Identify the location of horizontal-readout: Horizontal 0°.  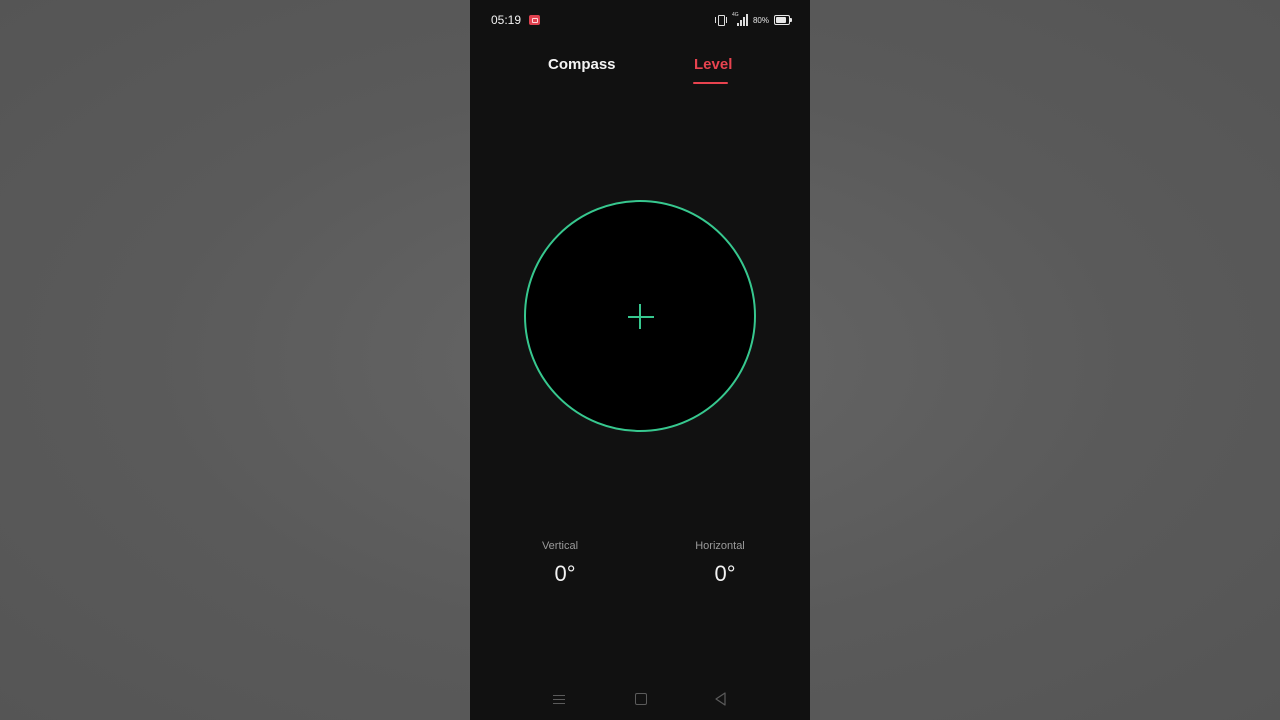
(720, 563).